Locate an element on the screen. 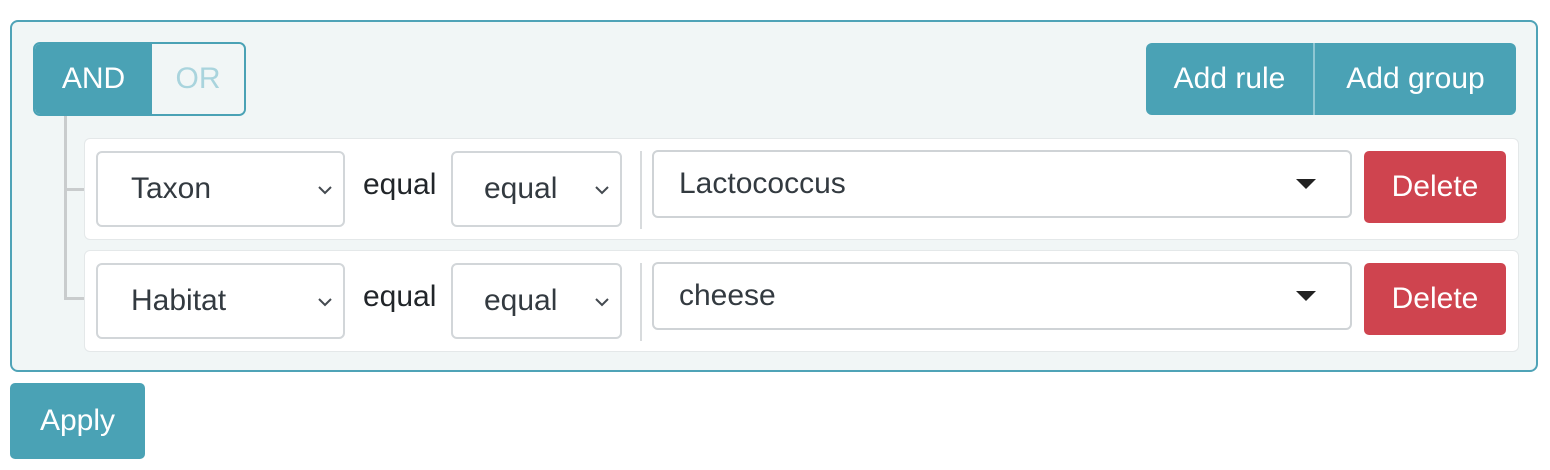 The height and width of the screenshot is (470, 1550). value-select: Lactococcus is located at coordinates (1002, 184).